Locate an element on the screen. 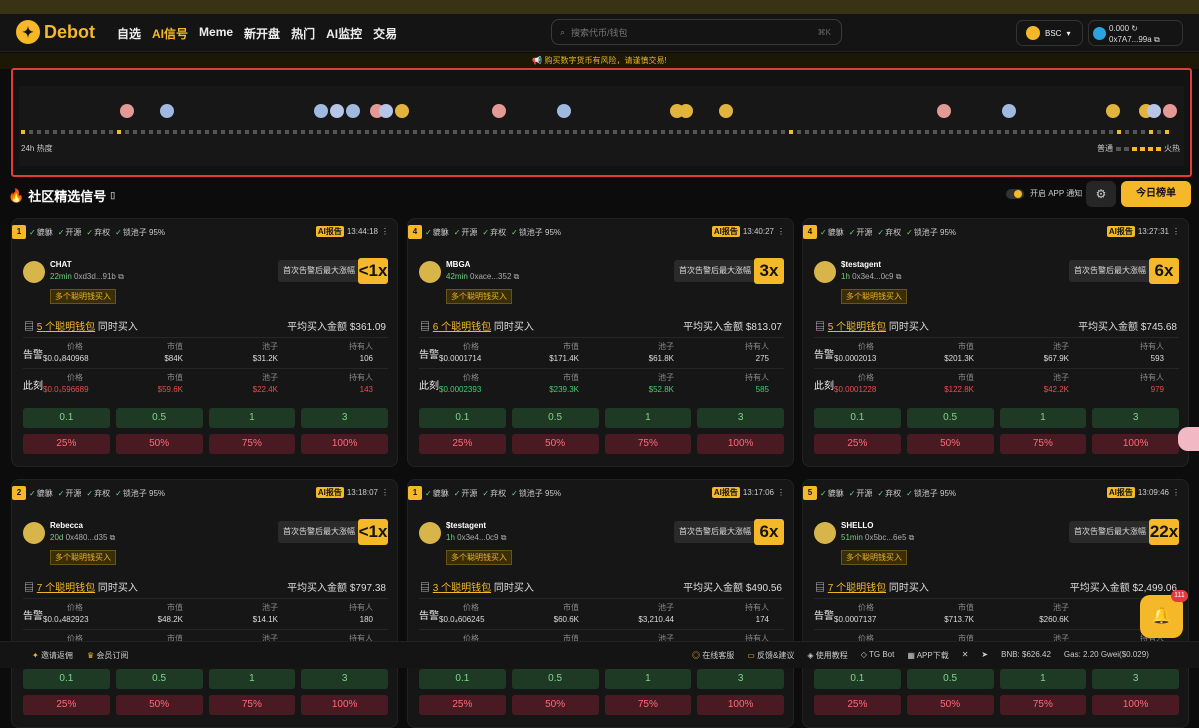  tutorial-link: ◈ 使用教程 is located at coordinates (827, 655).